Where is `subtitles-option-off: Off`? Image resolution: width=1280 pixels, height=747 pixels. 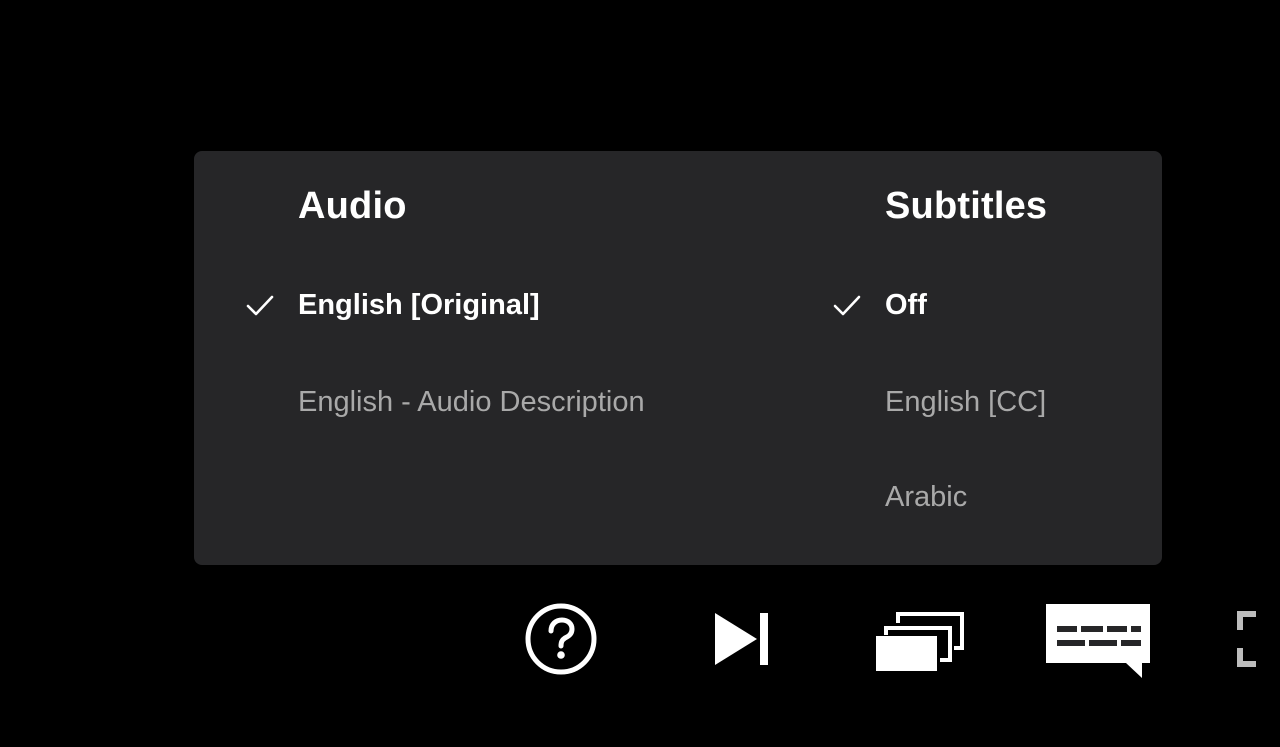
subtitles-option-off: Off is located at coordinates (906, 305).